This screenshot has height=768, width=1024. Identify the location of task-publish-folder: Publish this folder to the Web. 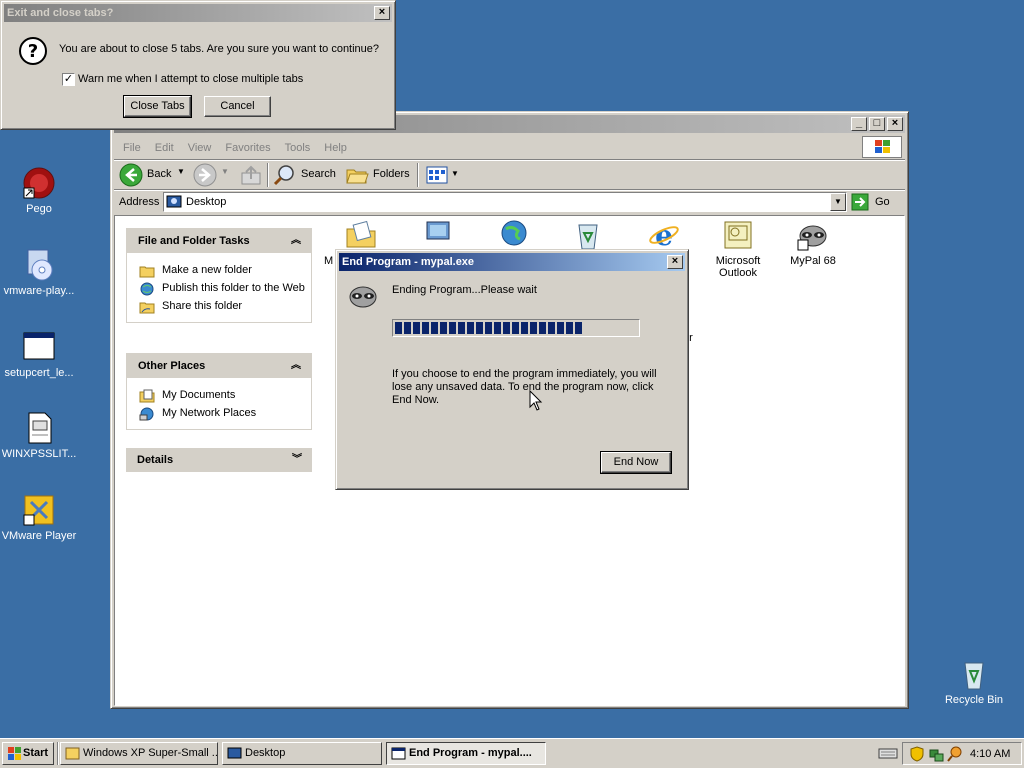
(219, 289).